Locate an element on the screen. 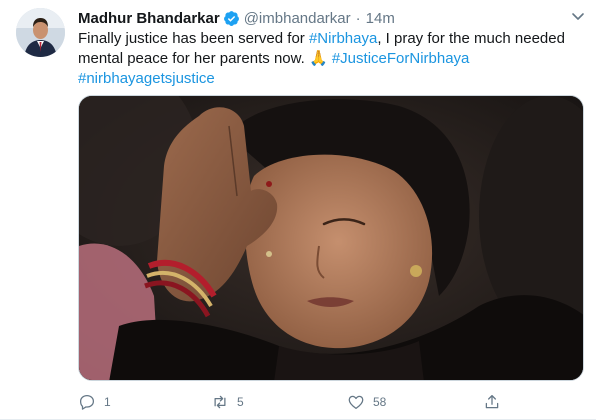 The width and height of the screenshot is (596, 420). retweet-button: 5 is located at coordinates (227, 402).